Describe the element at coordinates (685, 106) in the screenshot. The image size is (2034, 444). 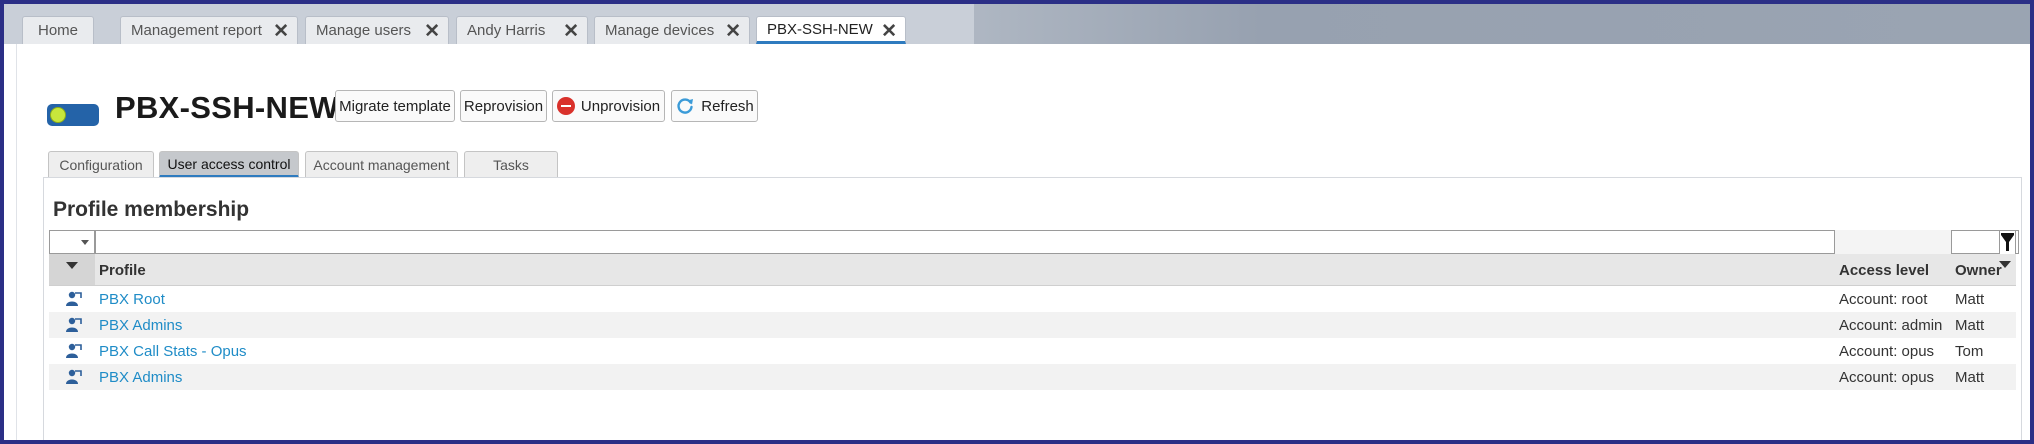
I see `refresh-icon` at that location.